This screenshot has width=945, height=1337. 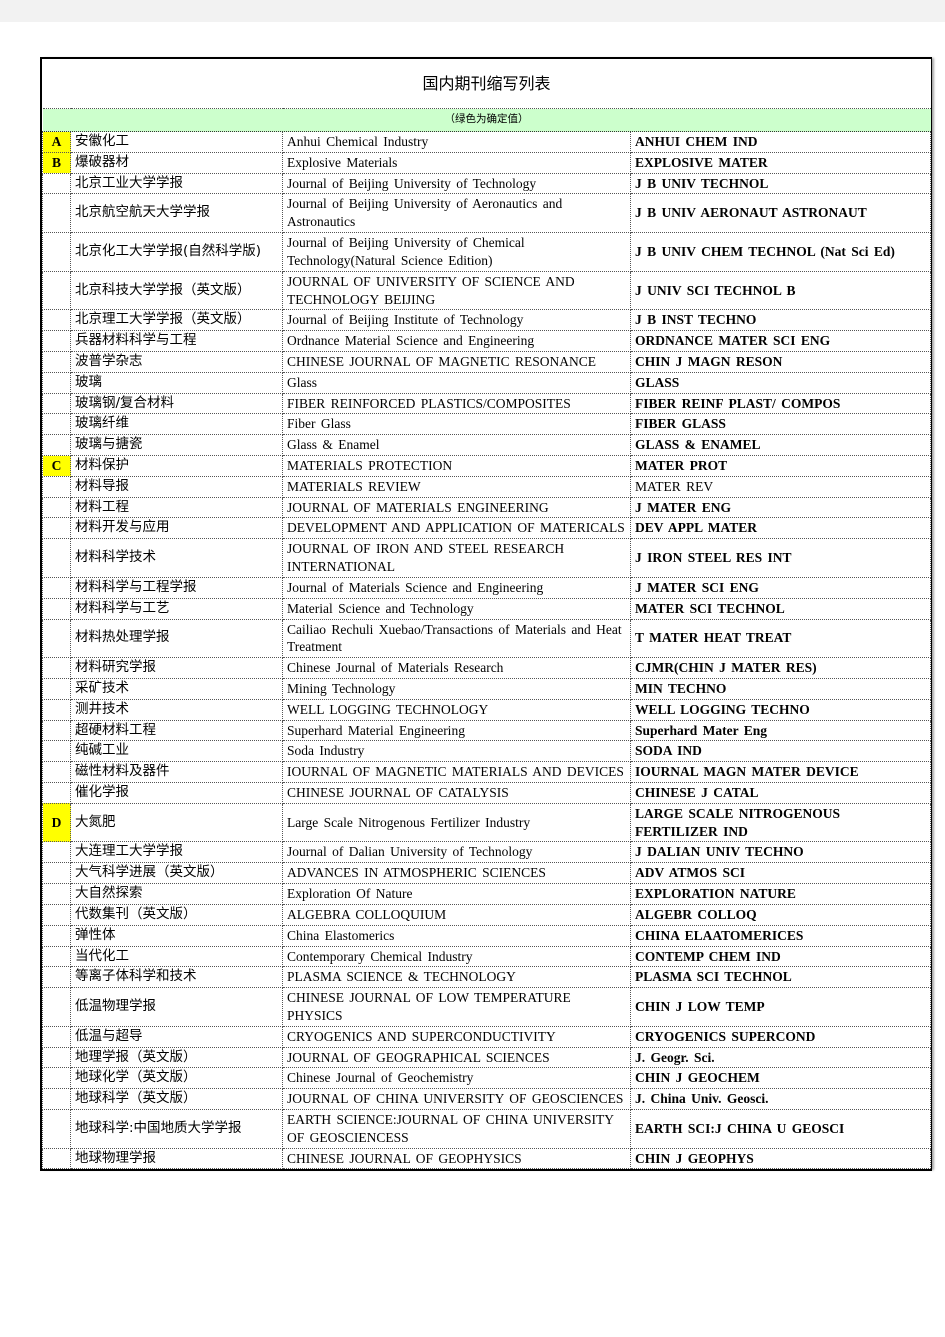 I want to click on journal-abbreviation: PLASMA SCI TECHNOL, so click(x=780, y=977).